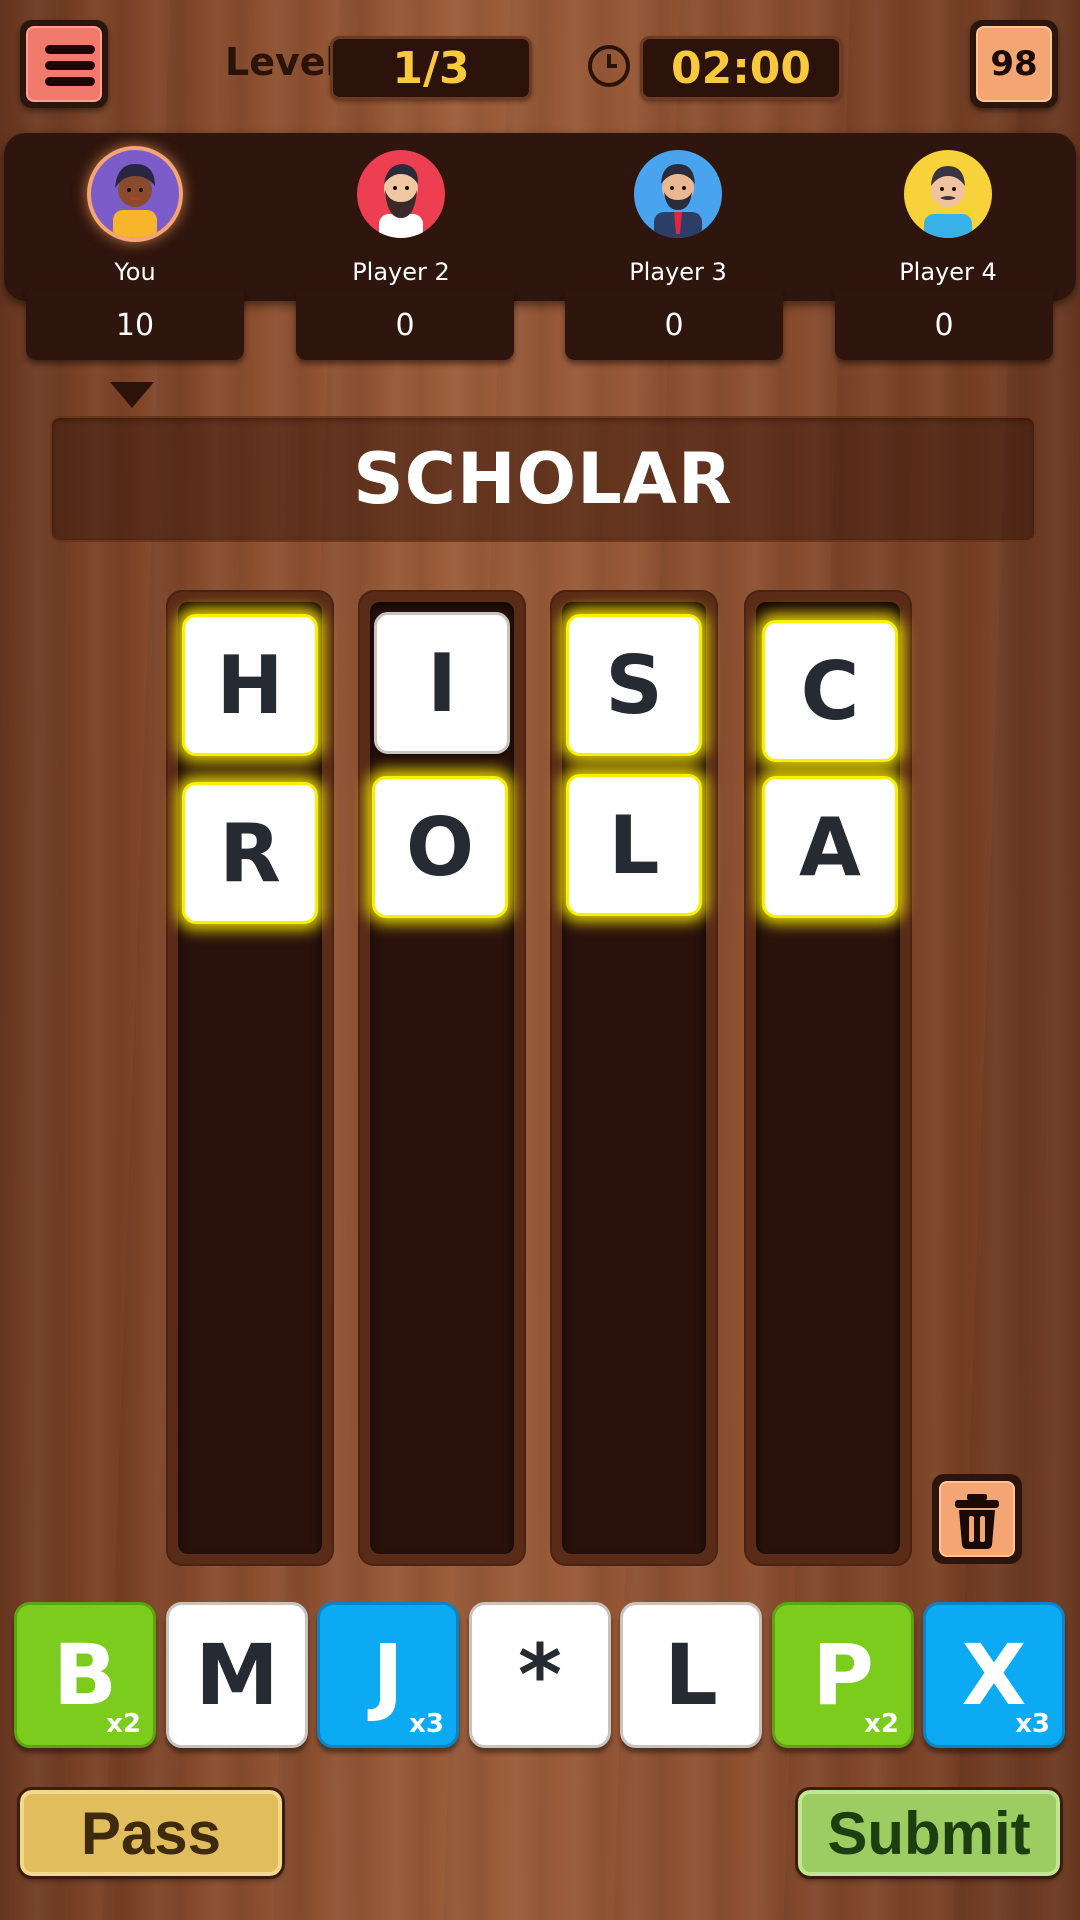 Image resolution: width=1080 pixels, height=1920 pixels. I want to click on player-2: Player 2, so click(401, 218).